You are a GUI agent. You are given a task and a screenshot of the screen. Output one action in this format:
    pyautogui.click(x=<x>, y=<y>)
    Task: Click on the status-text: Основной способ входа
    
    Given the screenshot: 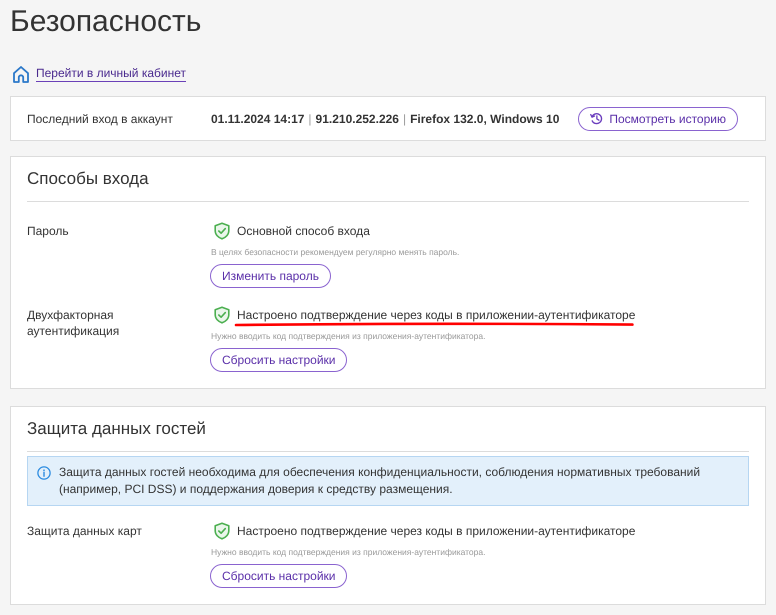 What is the action you would take?
    pyautogui.click(x=303, y=231)
    